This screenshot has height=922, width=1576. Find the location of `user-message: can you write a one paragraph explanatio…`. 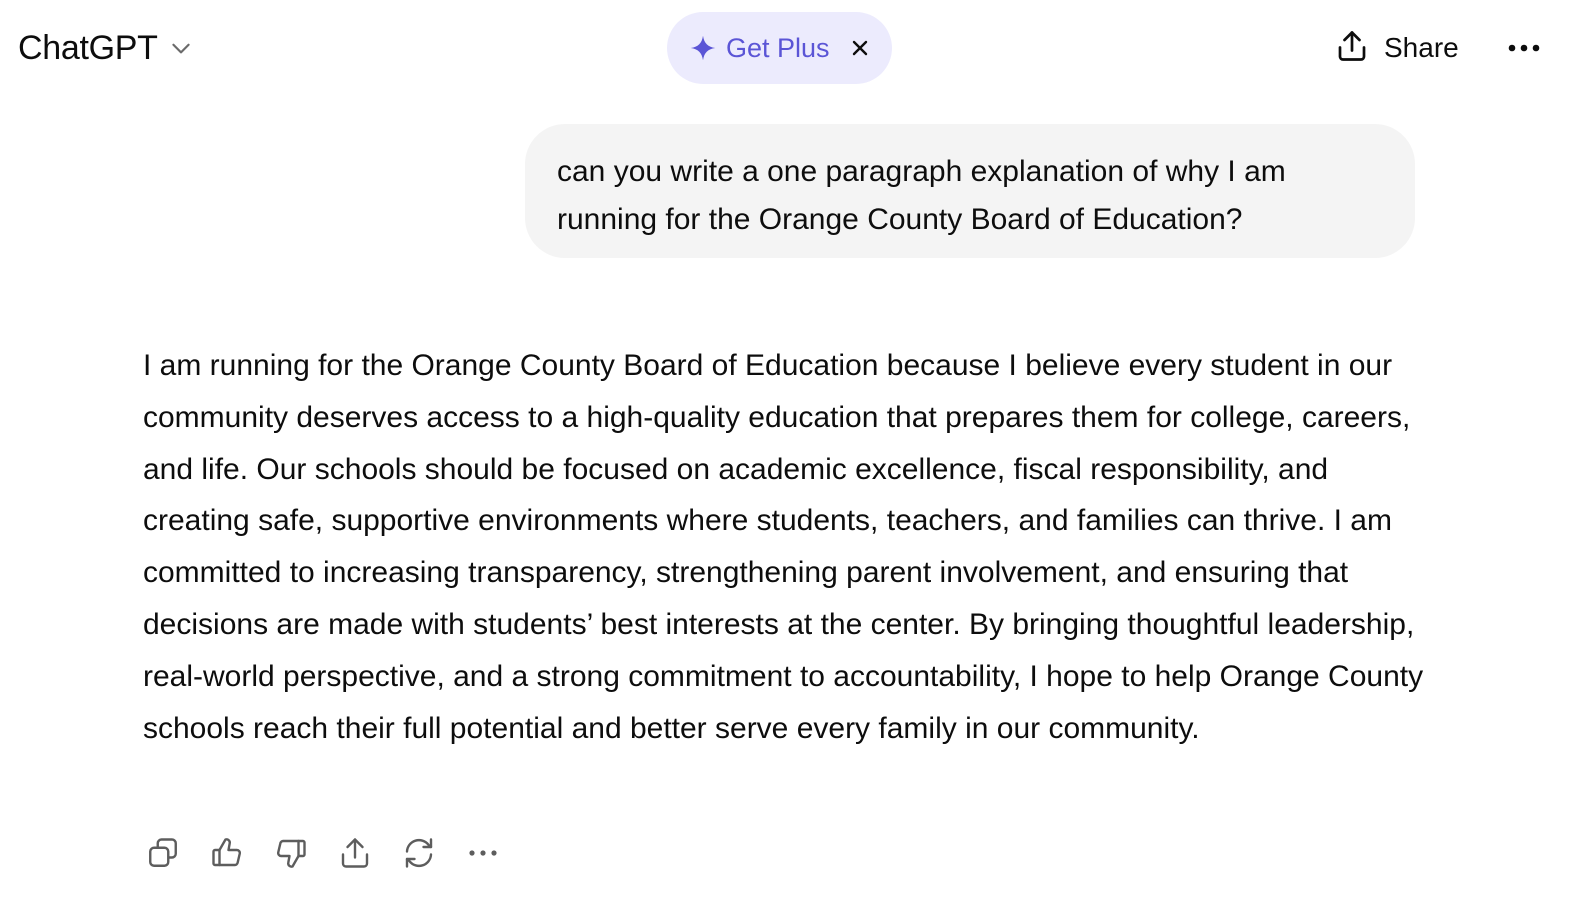

user-message: can you write a one paragraph explanatio… is located at coordinates (970, 191).